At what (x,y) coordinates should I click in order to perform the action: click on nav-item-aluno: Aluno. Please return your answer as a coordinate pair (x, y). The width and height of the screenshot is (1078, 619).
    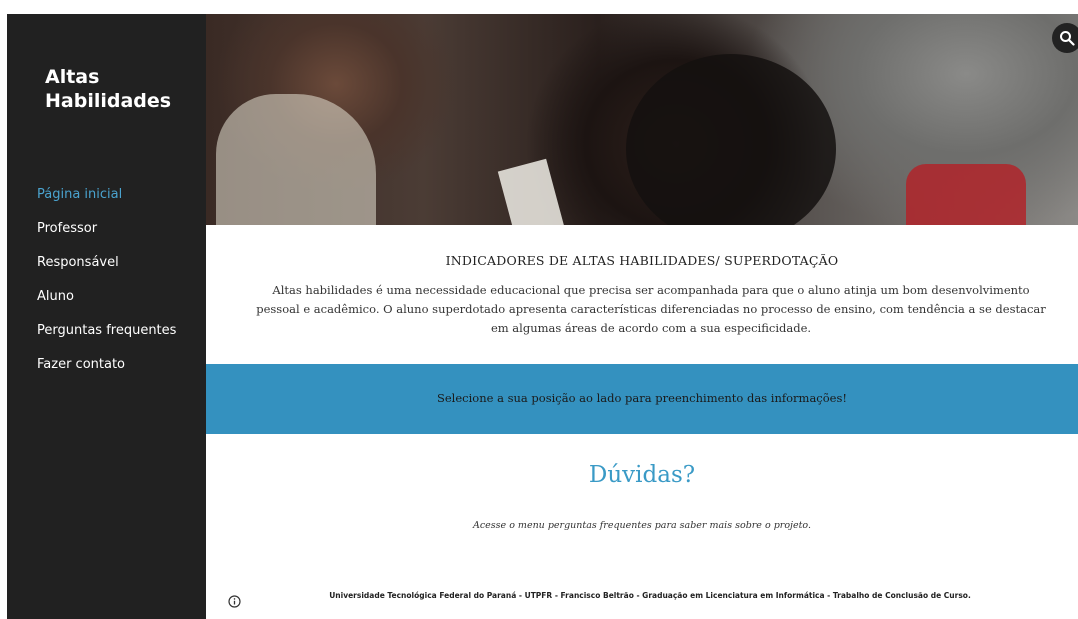
    Looking at the image, I should click on (106, 299).